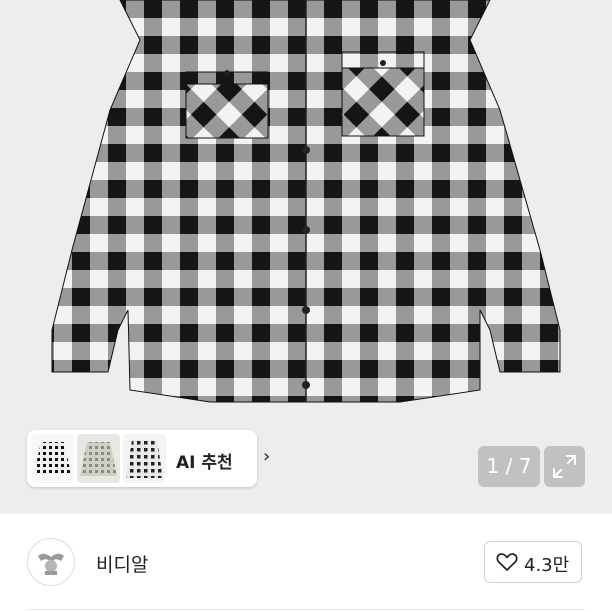 The height and width of the screenshot is (612, 612). I want to click on image-counter: 1 / 7, so click(509, 466).